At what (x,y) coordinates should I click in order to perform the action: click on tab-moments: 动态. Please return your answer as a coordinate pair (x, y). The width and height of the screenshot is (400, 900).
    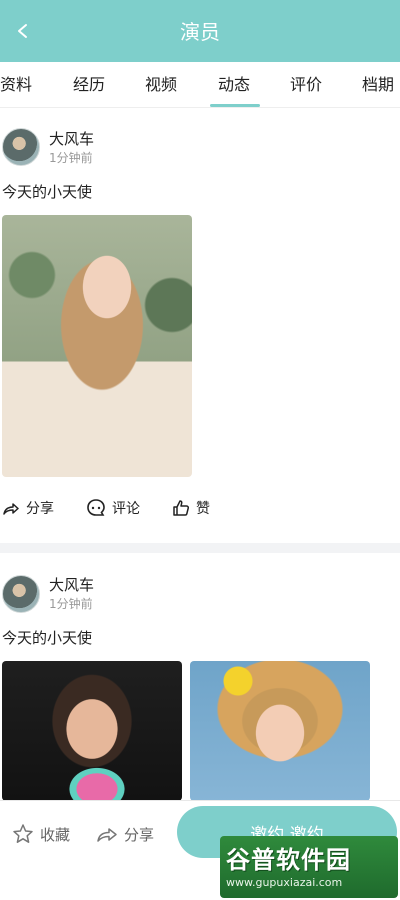
    Looking at the image, I should click on (234, 85).